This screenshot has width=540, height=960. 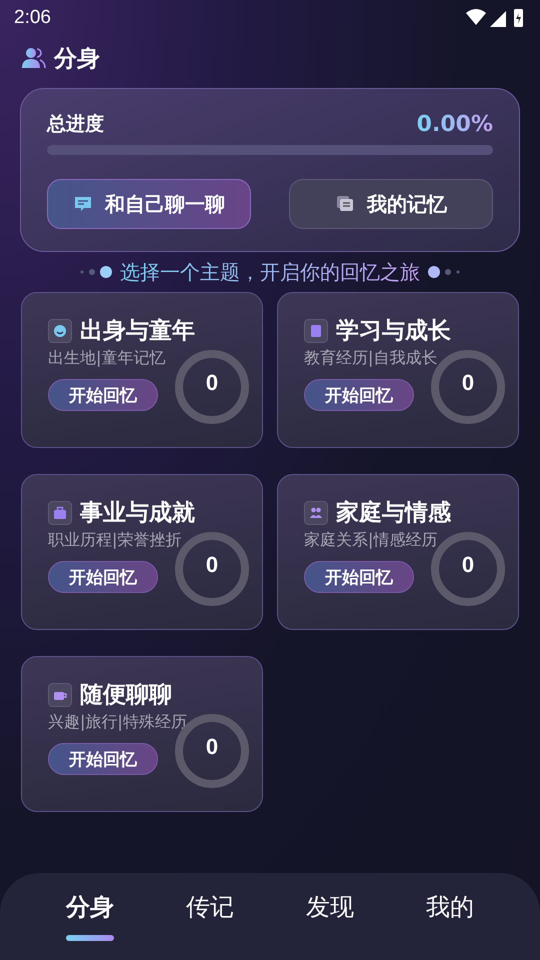 I want to click on topic-card: 学习与成长 教育经历|自我成长 开始回忆 0, so click(x=398, y=370).